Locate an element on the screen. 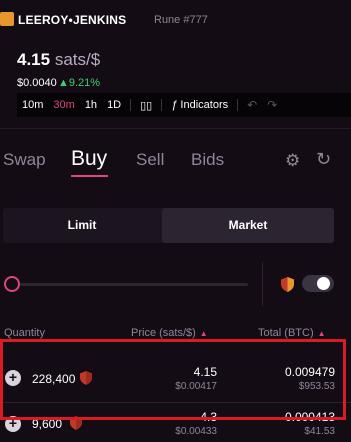  price-unit: sats/$ is located at coordinates (77, 59).